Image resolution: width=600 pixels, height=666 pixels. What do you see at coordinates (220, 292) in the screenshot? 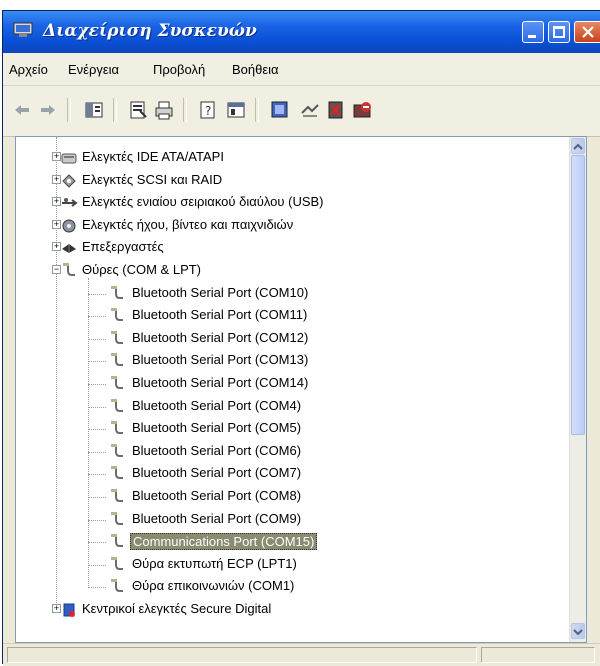
I see `tree-device-label: Bluetooth Serial Port (COM10)` at bounding box center [220, 292].